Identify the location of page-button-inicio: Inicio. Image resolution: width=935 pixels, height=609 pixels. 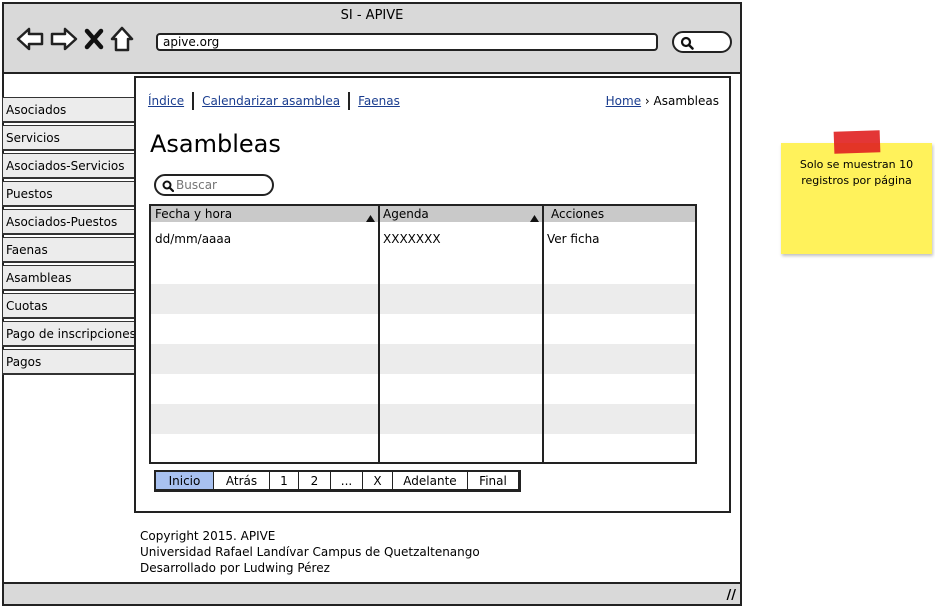
(184, 480).